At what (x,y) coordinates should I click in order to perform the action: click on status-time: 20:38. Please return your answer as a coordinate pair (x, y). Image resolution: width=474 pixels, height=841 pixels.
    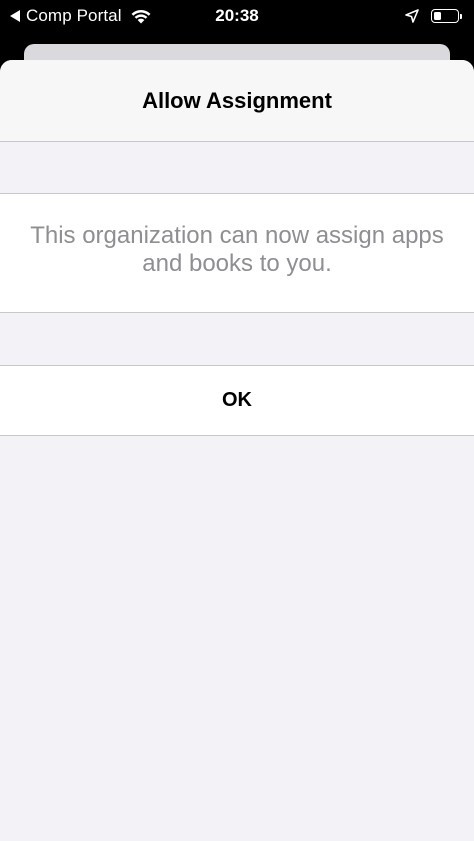
    Looking at the image, I should click on (237, 15).